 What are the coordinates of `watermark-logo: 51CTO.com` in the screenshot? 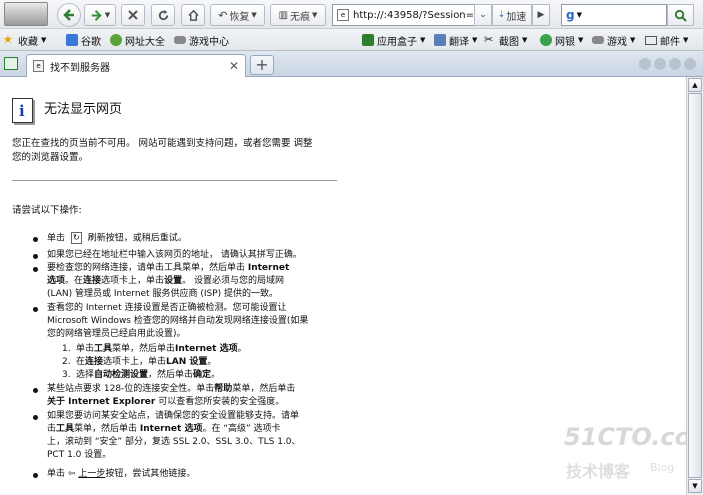 It's located at (625, 437).